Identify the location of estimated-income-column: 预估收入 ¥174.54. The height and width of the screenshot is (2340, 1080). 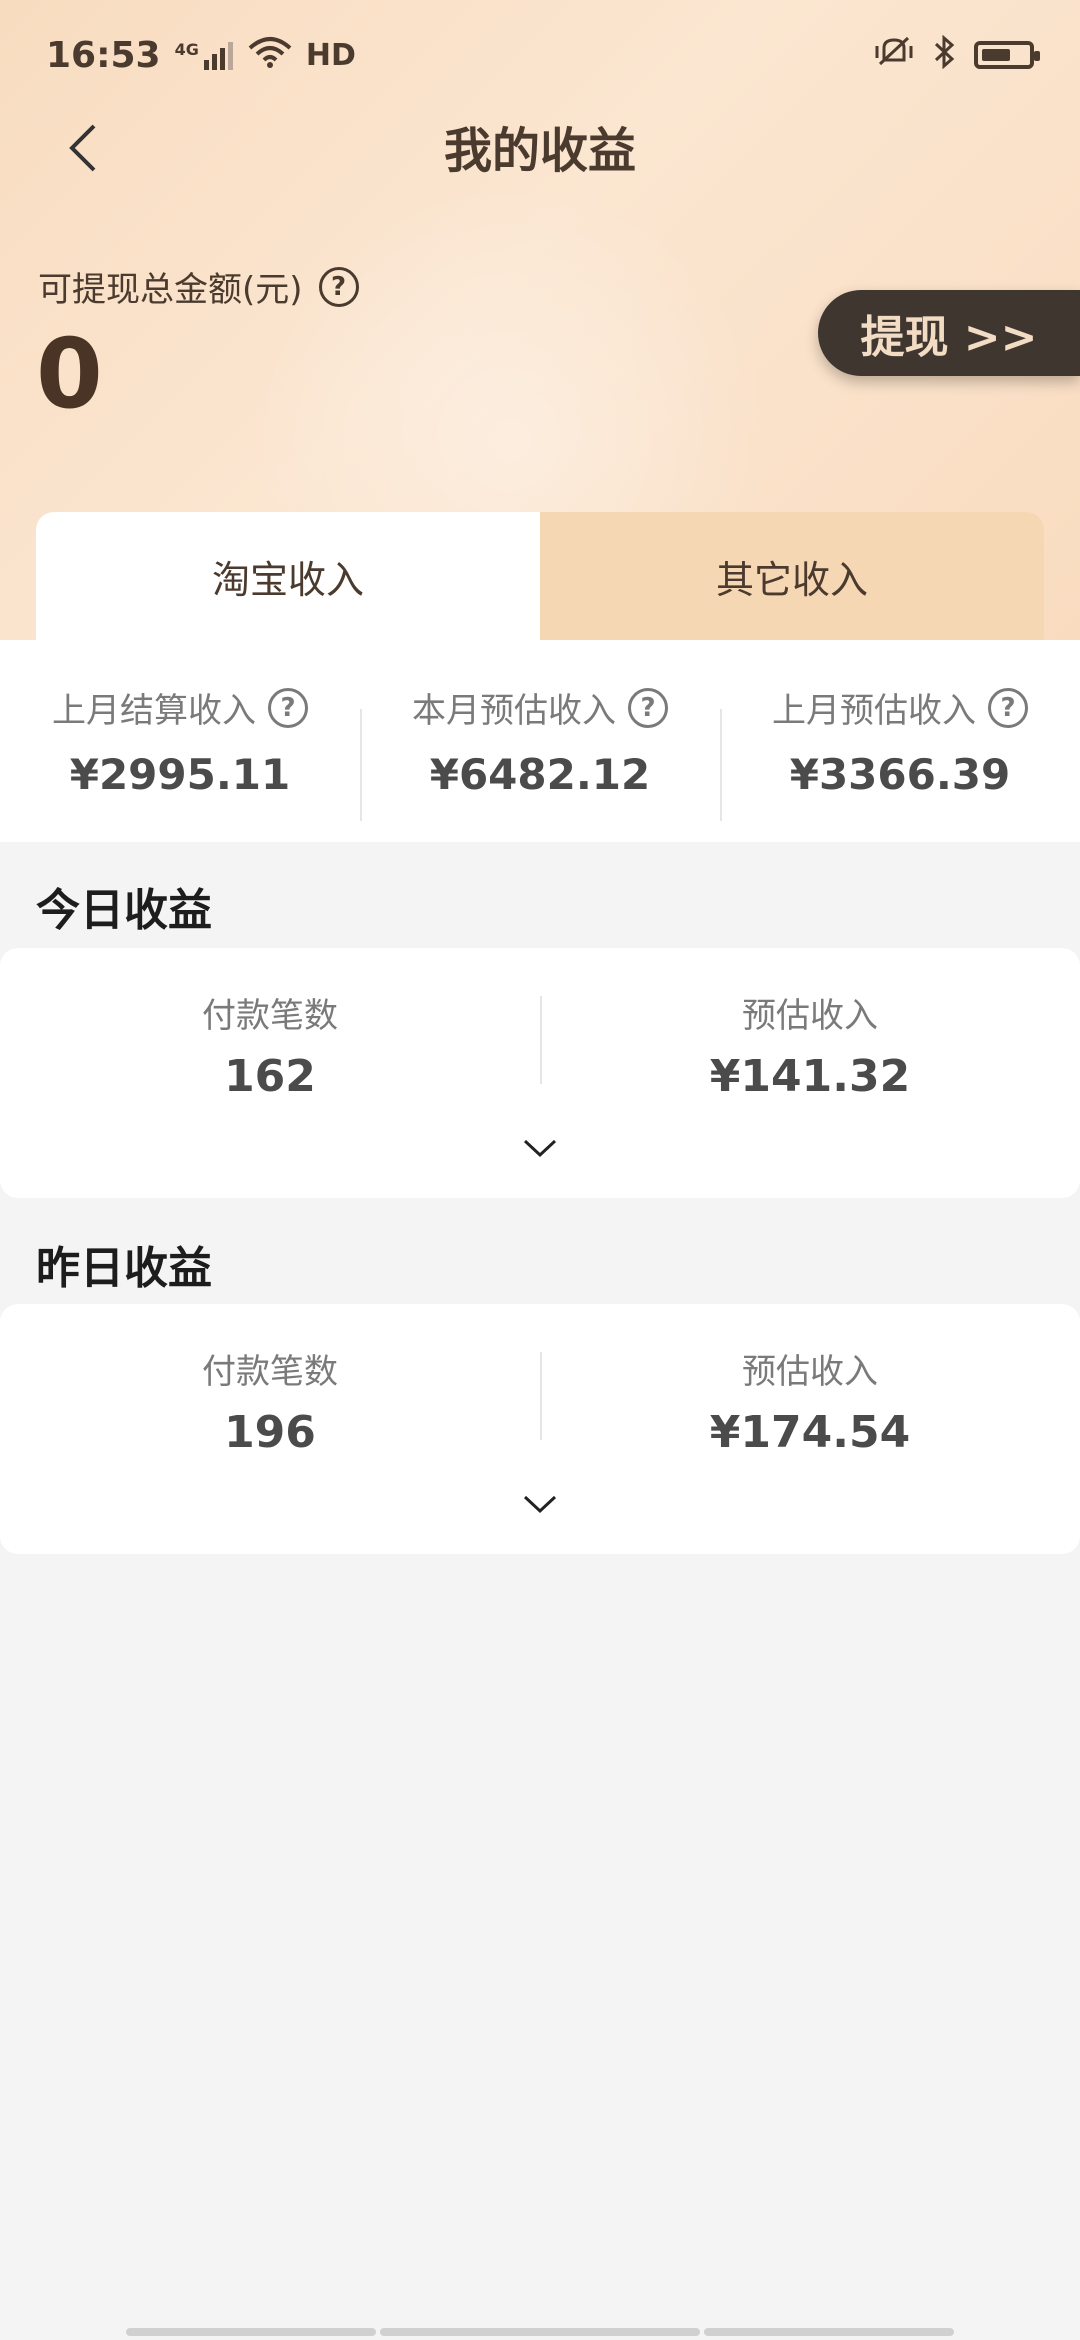
(810, 1404).